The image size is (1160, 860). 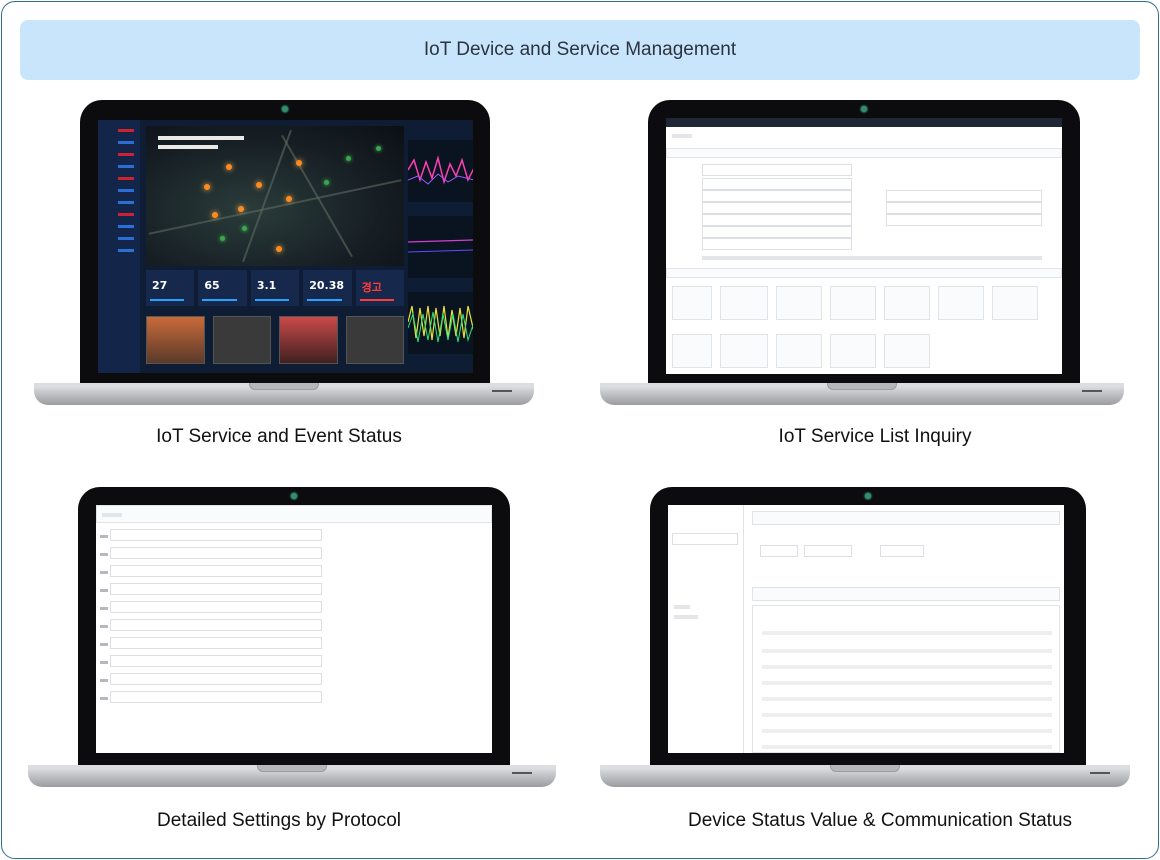 I want to click on dashboard-map, so click(x=275, y=196).